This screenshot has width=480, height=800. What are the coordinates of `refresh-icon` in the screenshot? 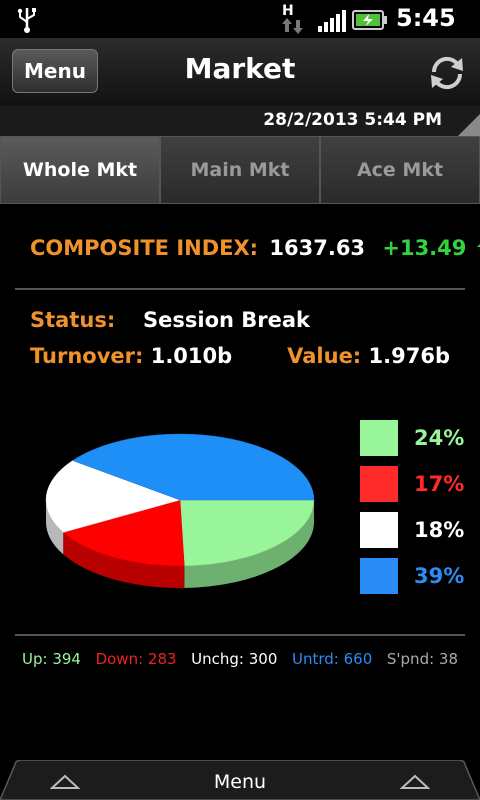 It's located at (447, 73).